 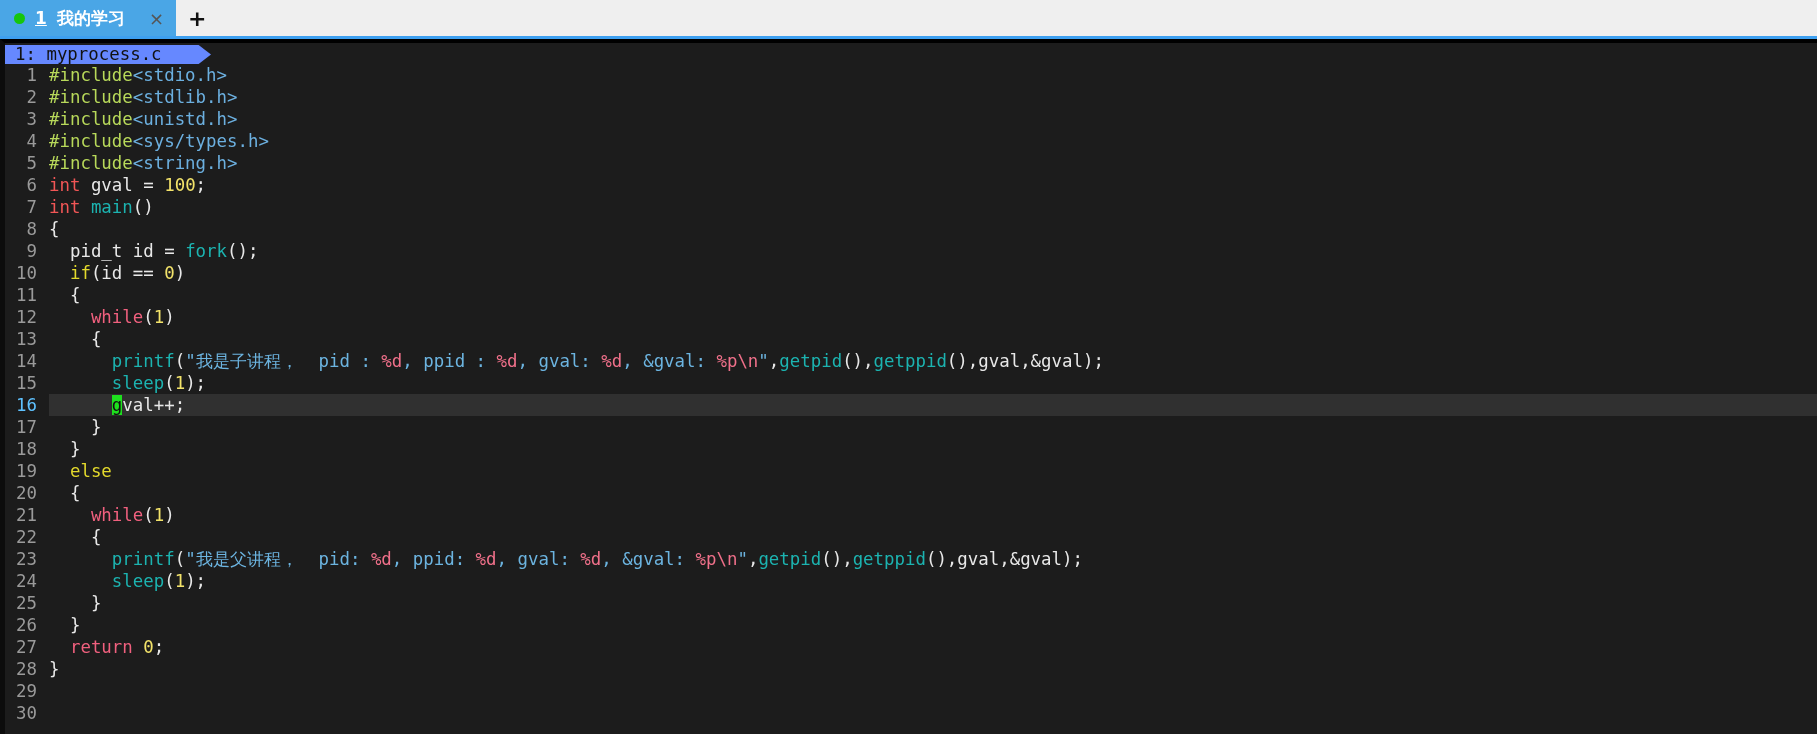 What do you see at coordinates (138, 75) in the screenshot?
I see `code-line: #include<stdio.h>` at bounding box center [138, 75].